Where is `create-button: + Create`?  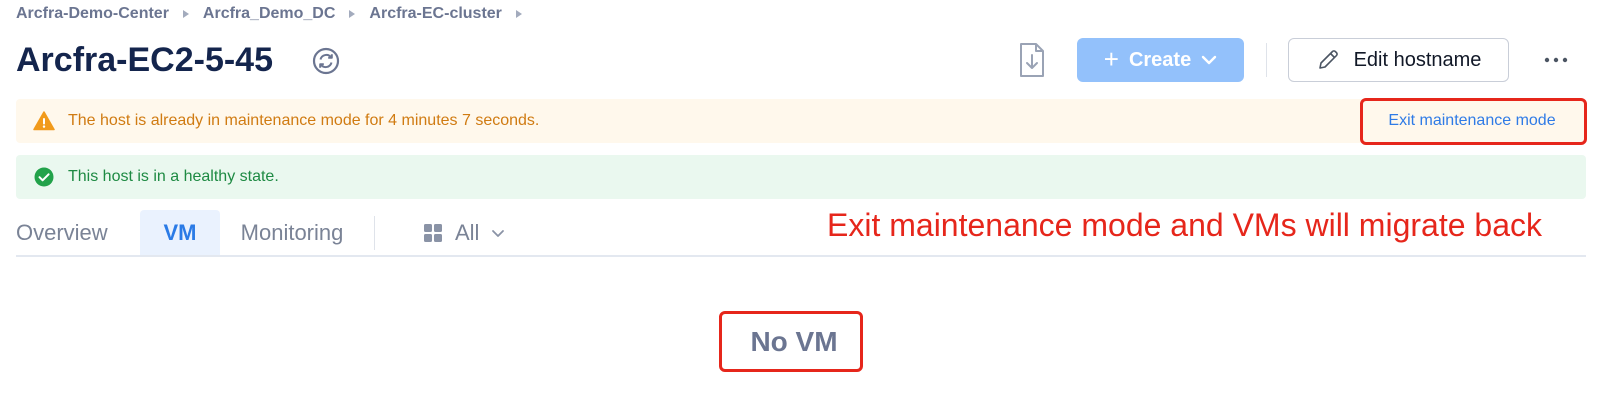 create-button: + Create is located at coordinates (1160, 60).